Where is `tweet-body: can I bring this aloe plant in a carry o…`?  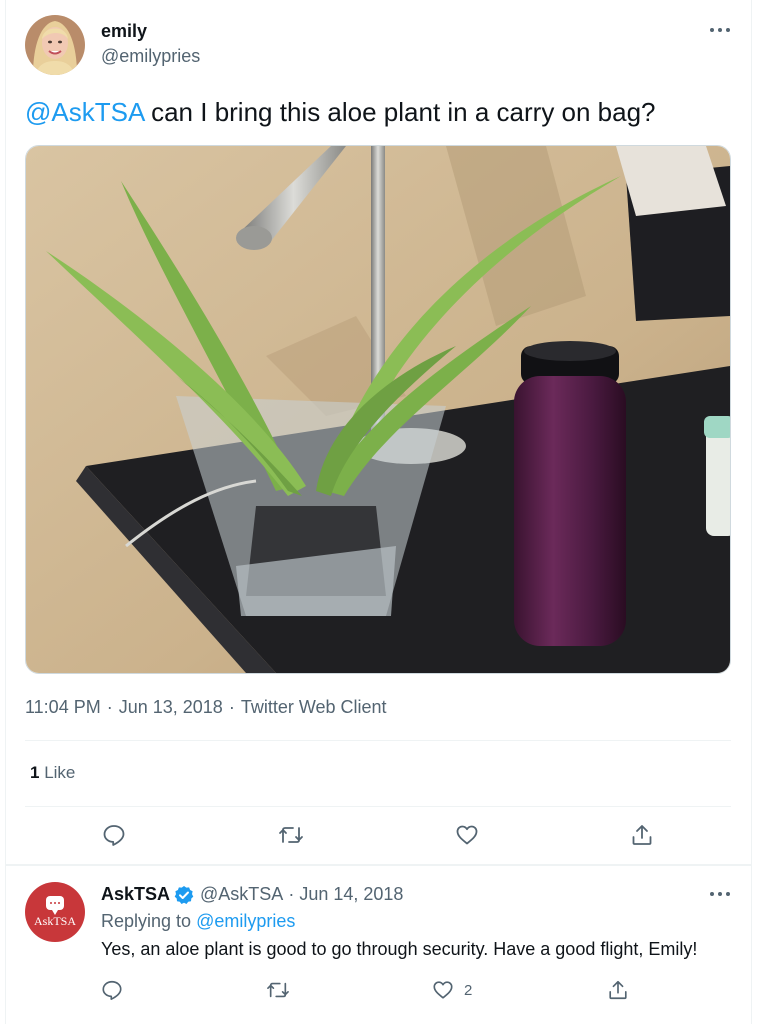
tweet-body: can I bring this aloe plant in a carry o… is located at coordinates (399, 112).